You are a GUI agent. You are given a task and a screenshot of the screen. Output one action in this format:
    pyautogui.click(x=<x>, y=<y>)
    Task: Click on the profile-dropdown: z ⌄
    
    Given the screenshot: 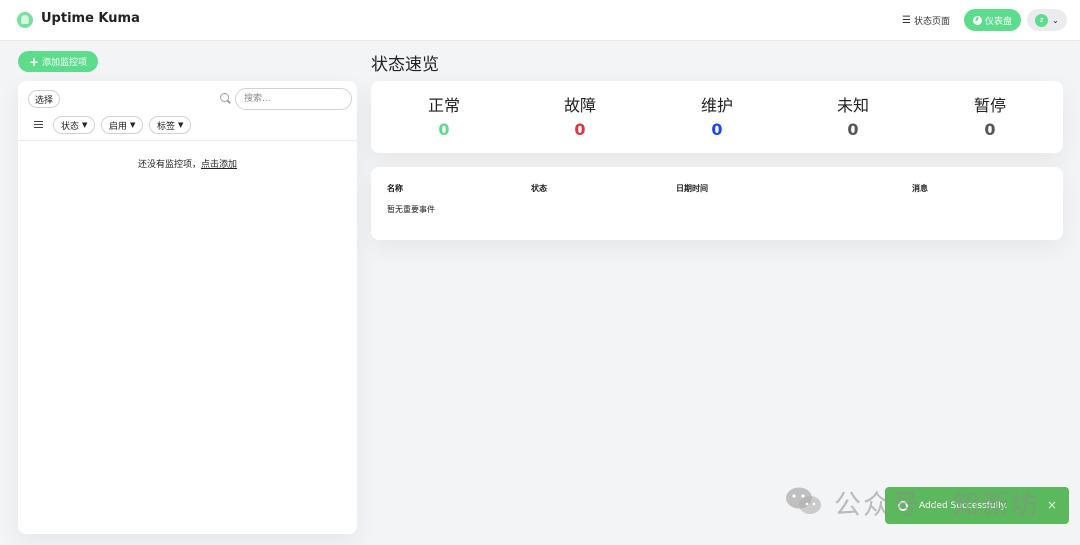 What is the action you would take?
    pyautogui.click(x=1047, y=20)
    